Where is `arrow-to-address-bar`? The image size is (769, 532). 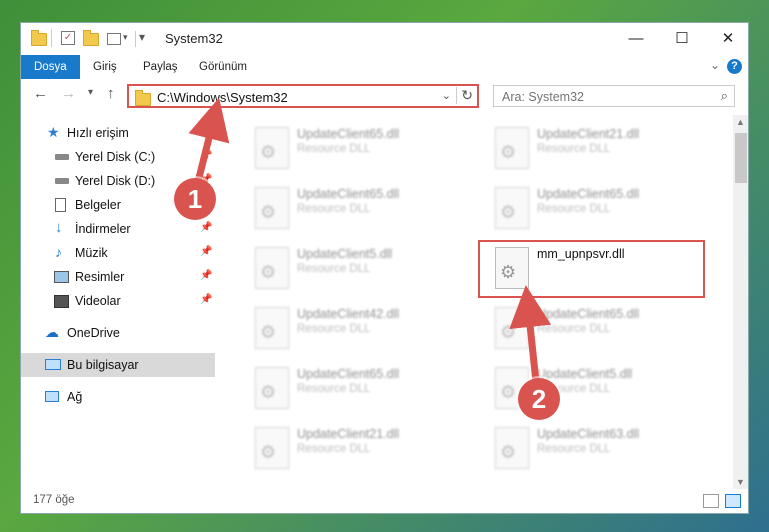 arrow-to-address-bar is located at coordinates (209, 140).